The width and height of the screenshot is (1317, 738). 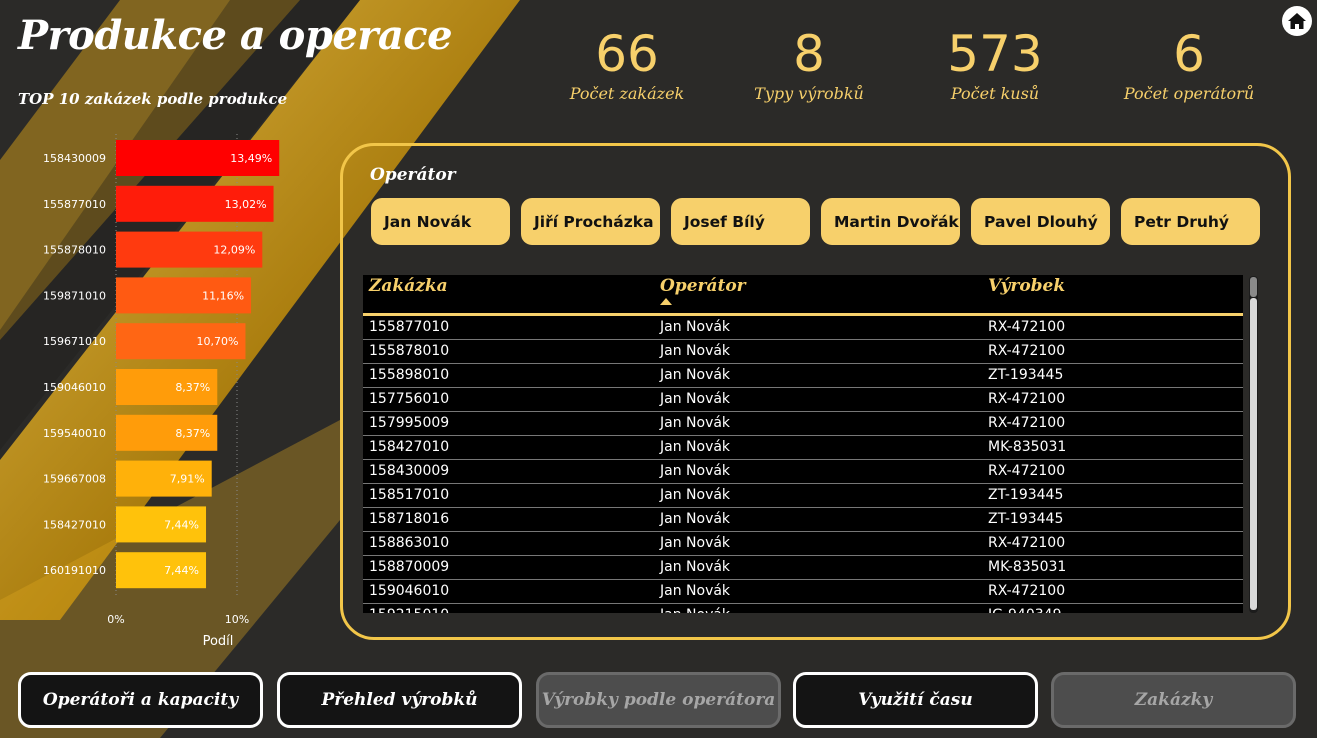 I want to click on nav-products-overview-button: Přehled výrobků, so click(x=399, y=700).